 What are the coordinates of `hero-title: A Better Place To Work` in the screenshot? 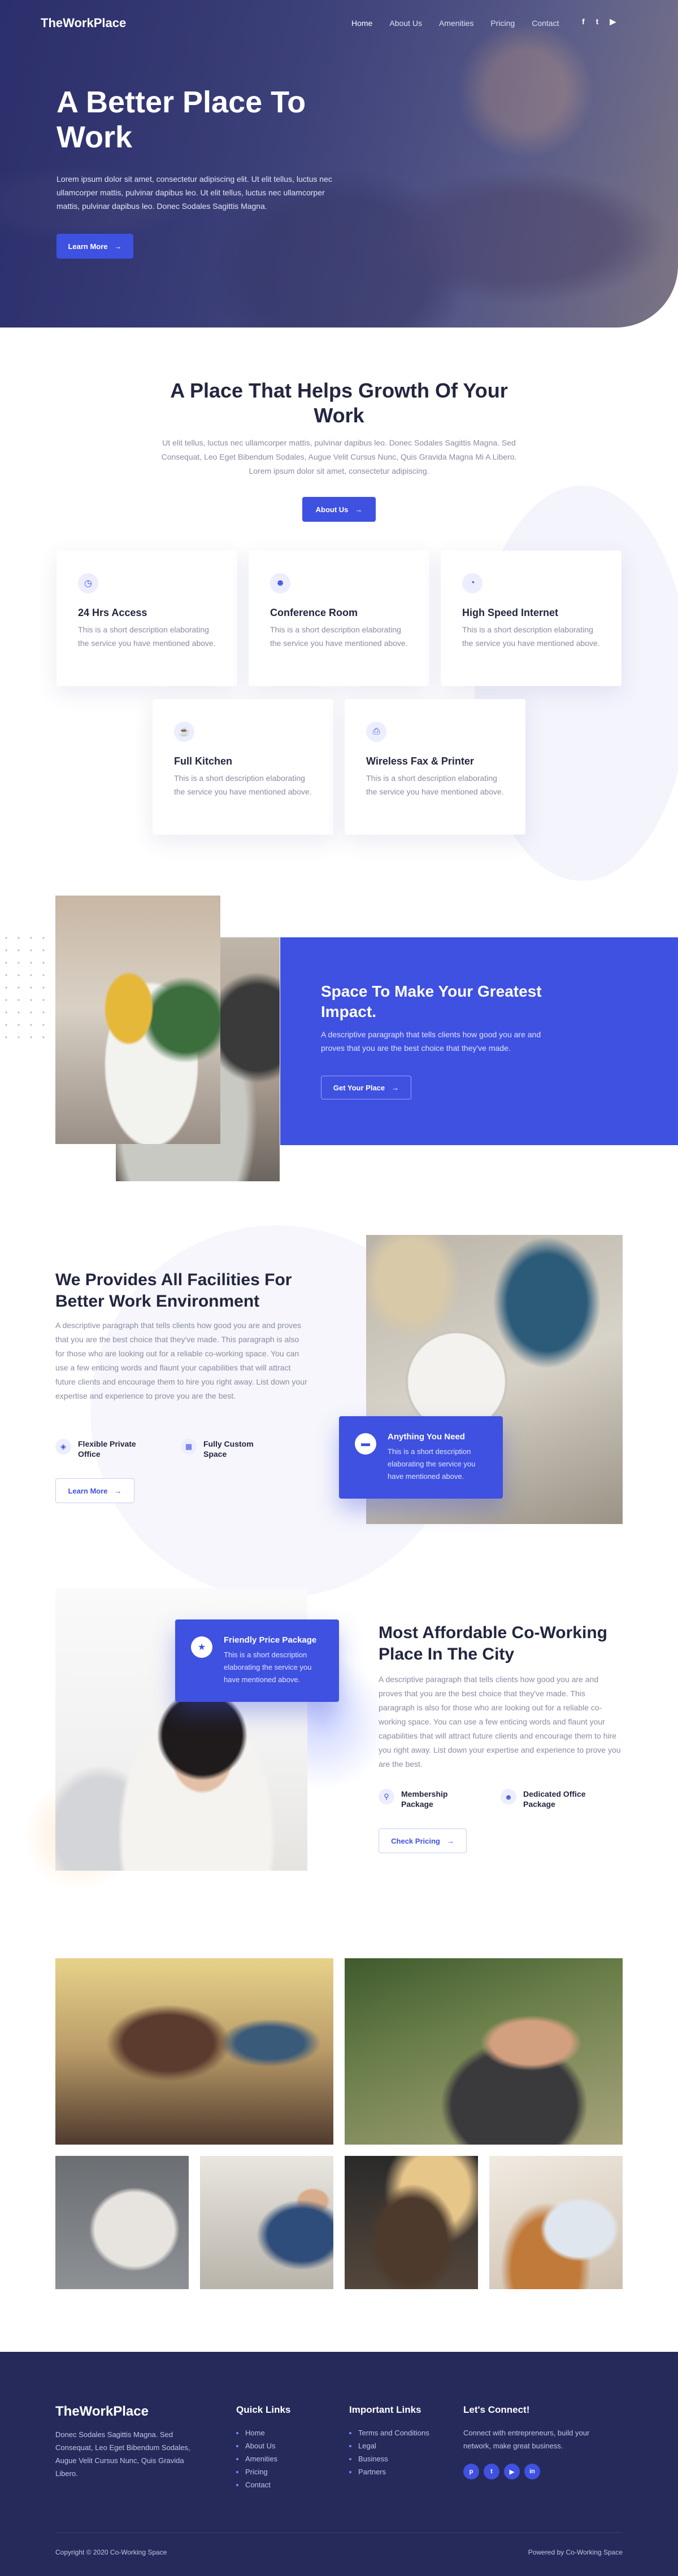 It's located at (181, 120).